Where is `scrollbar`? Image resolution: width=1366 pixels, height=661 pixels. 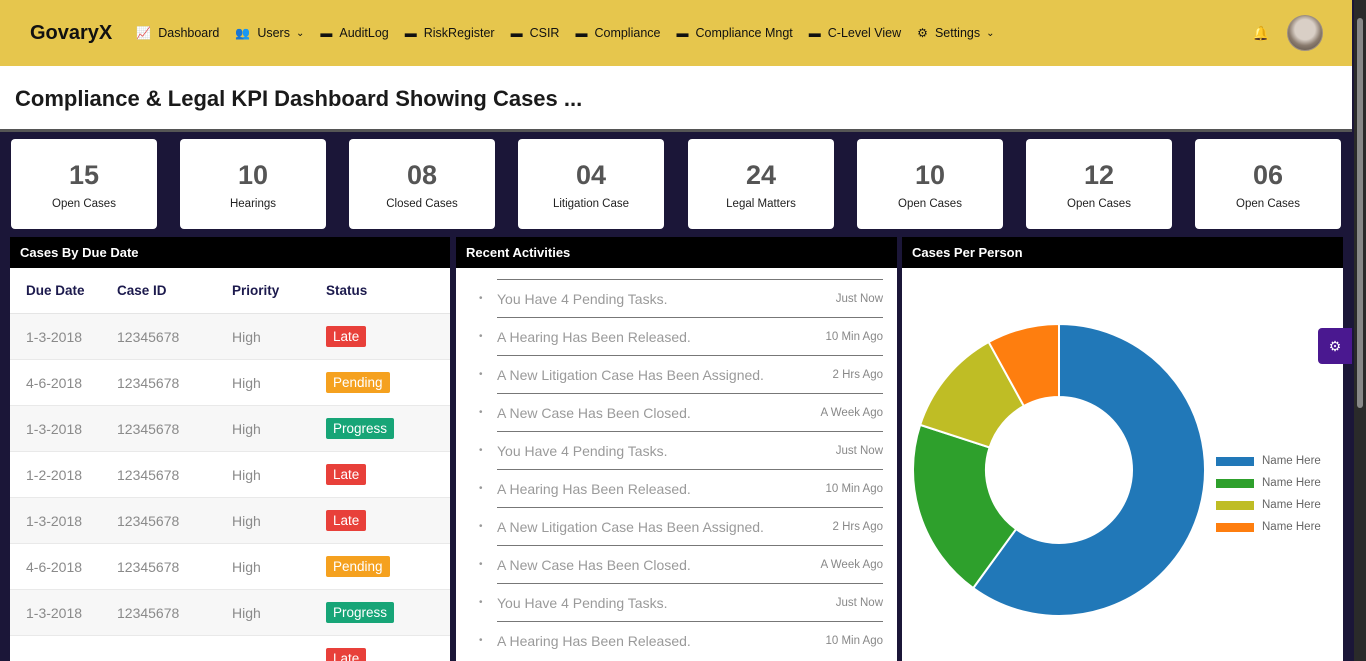
scrollbar is located at coordinates (1360, 330).